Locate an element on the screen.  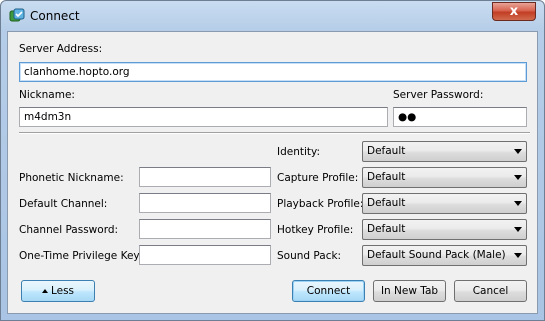
new-tab-button: In New Tab is located at coordinates (409, 291).